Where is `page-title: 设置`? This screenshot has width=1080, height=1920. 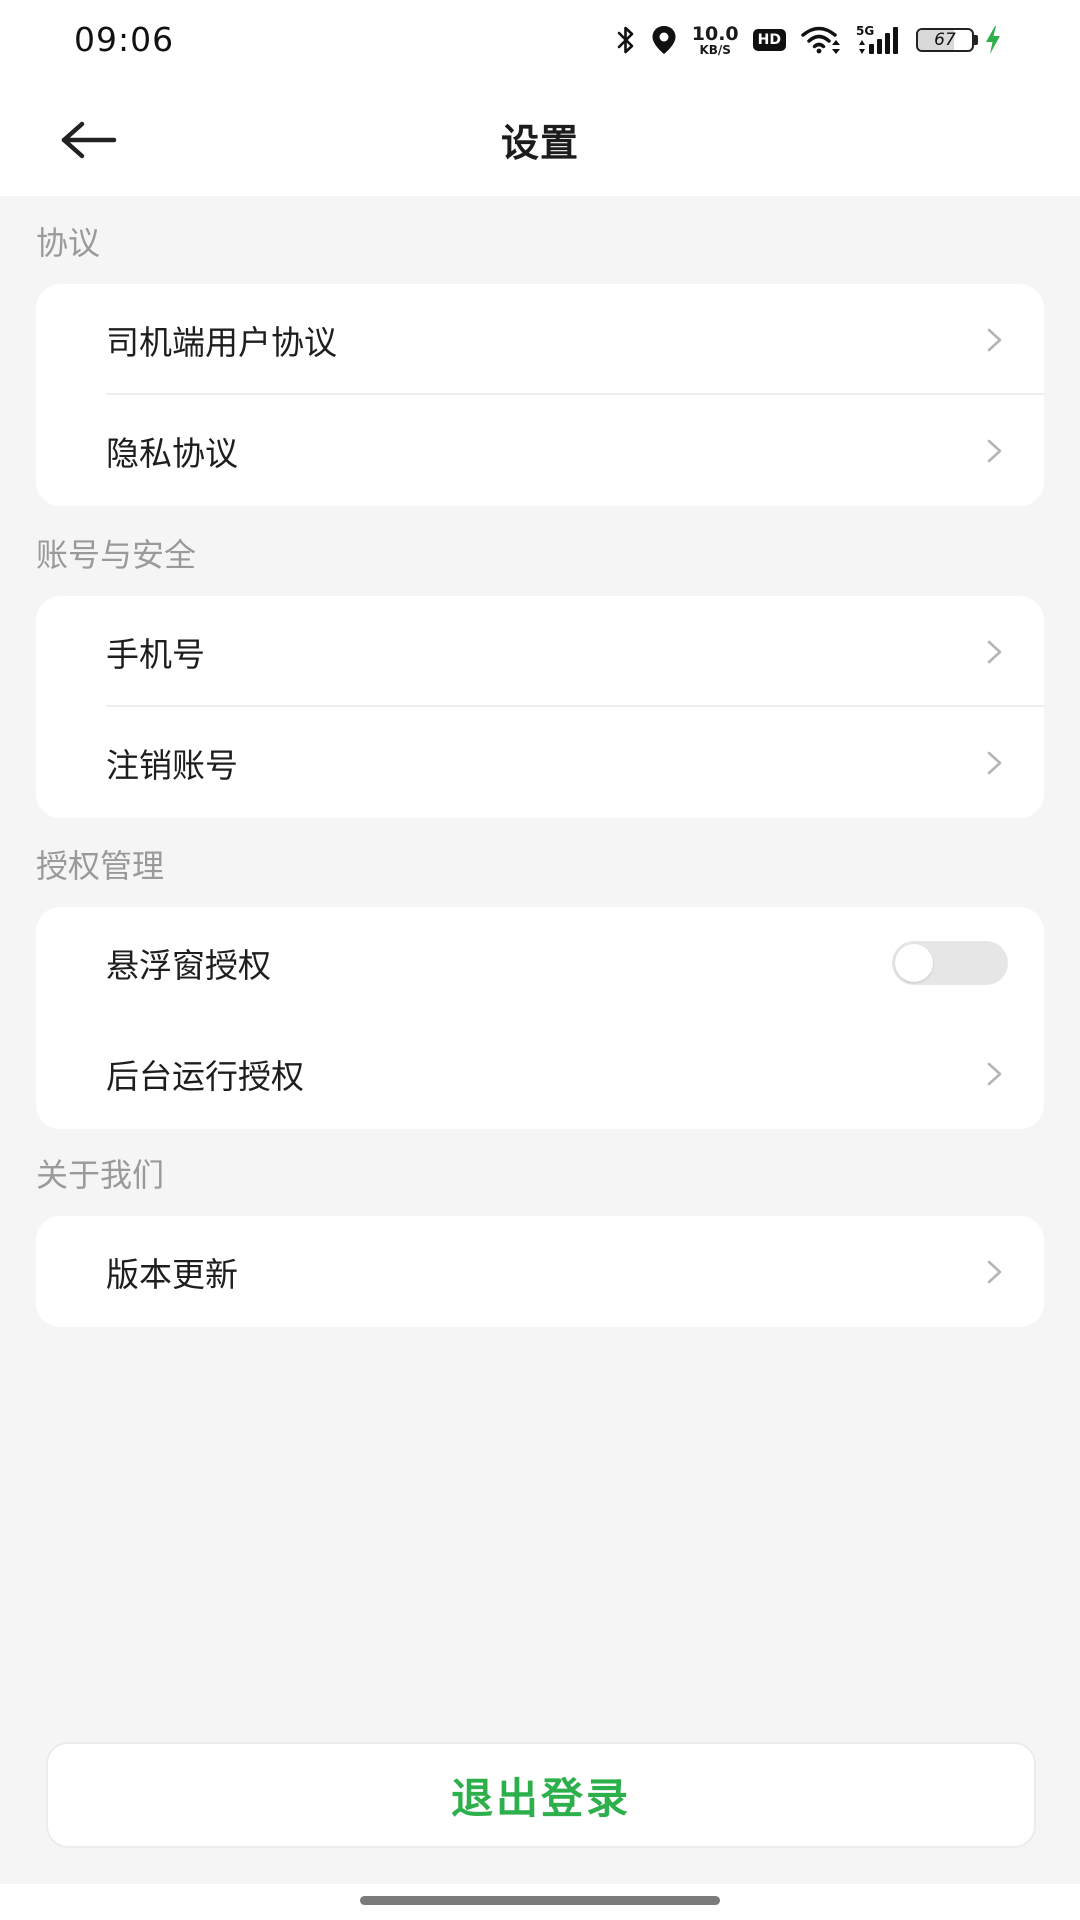 page-title: 设置 is located at coordinates (539, 143).